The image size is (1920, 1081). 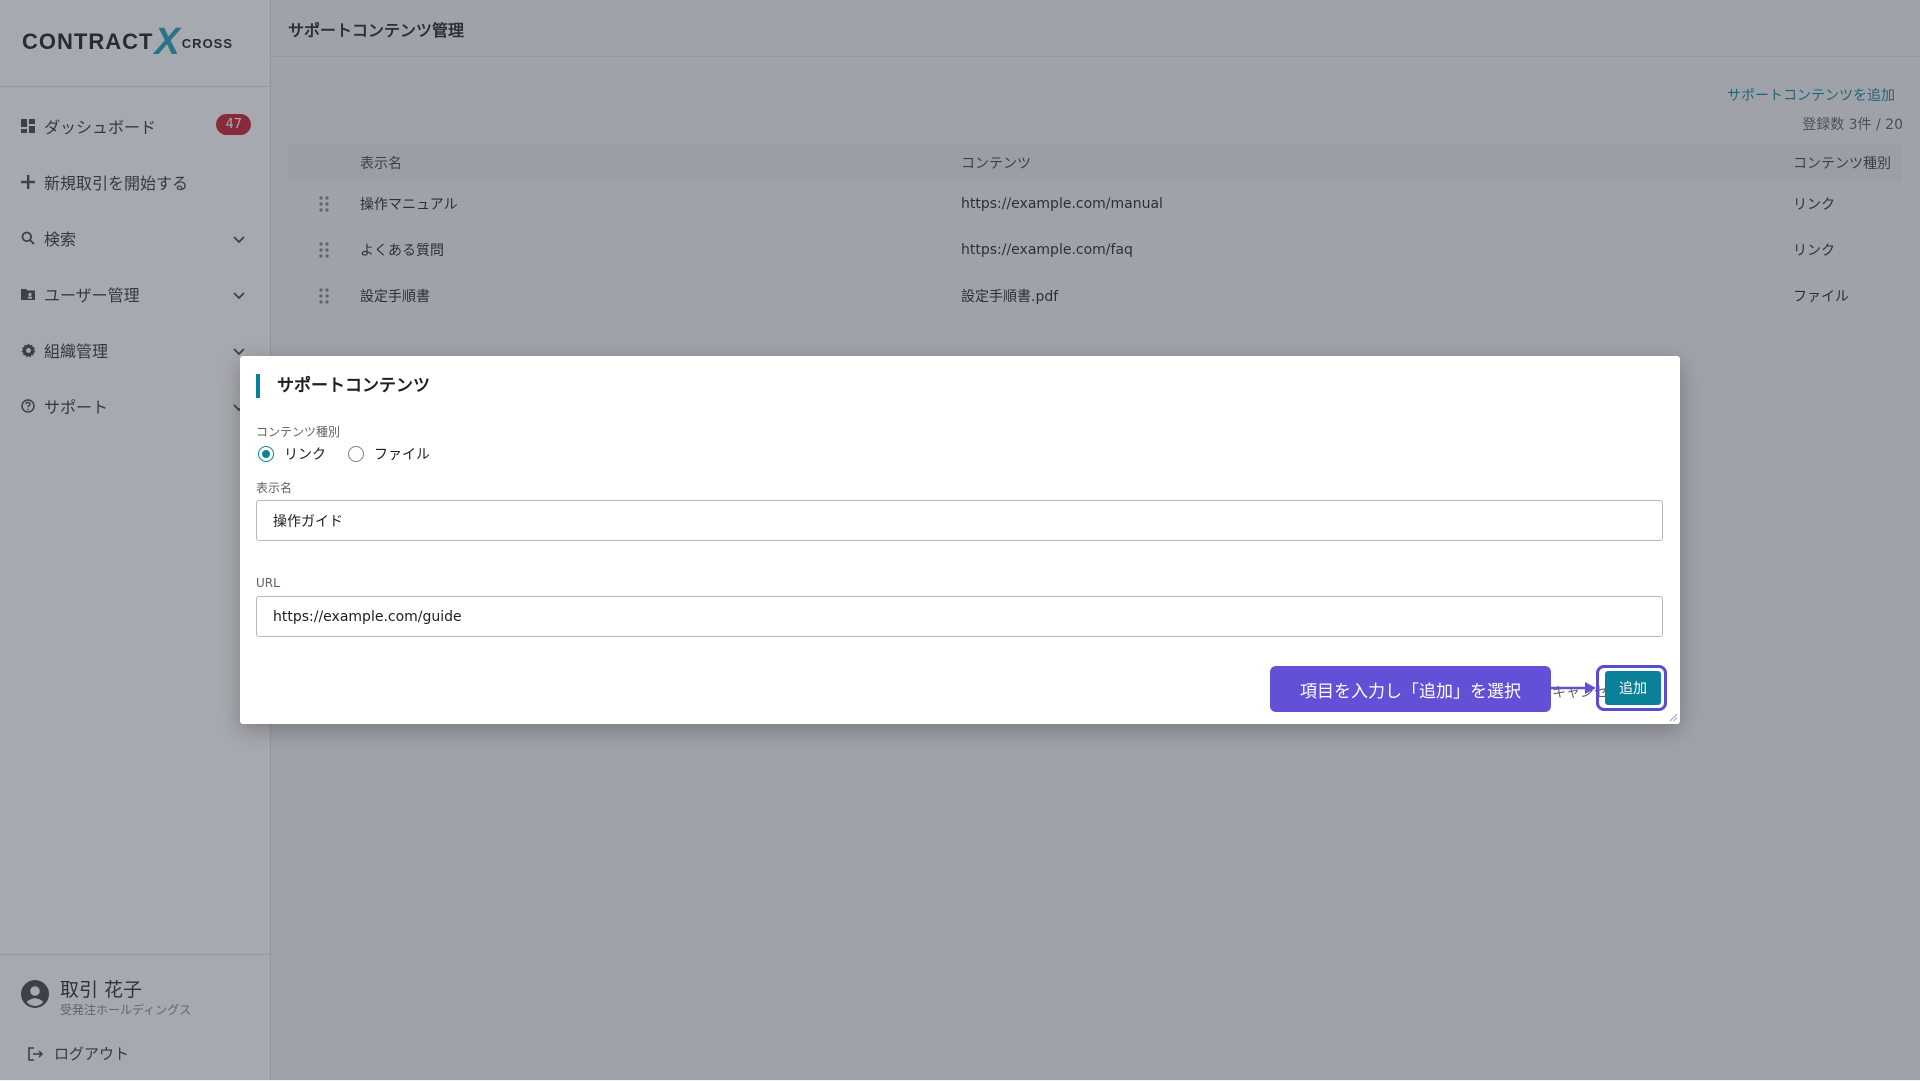 I want to click on callout-arrow-icon, so click(x=1573, y=688).